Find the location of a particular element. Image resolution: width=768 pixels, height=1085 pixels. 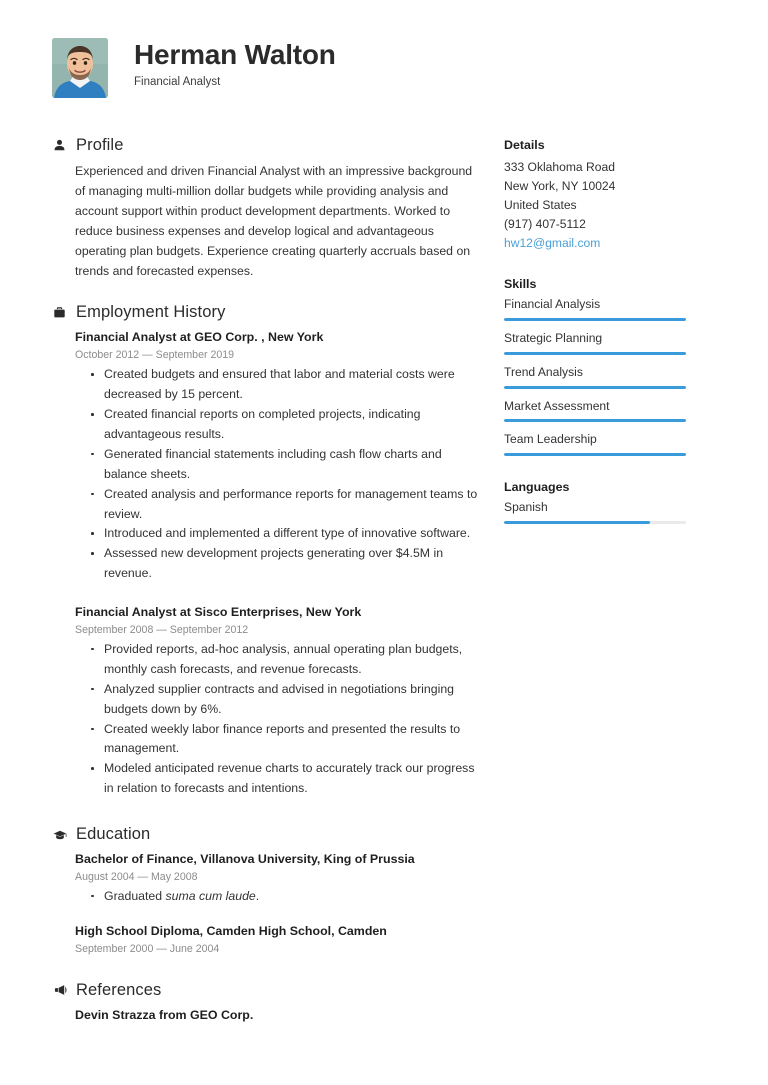

section-title-profile: Profile is located at coordinates (100, 145).